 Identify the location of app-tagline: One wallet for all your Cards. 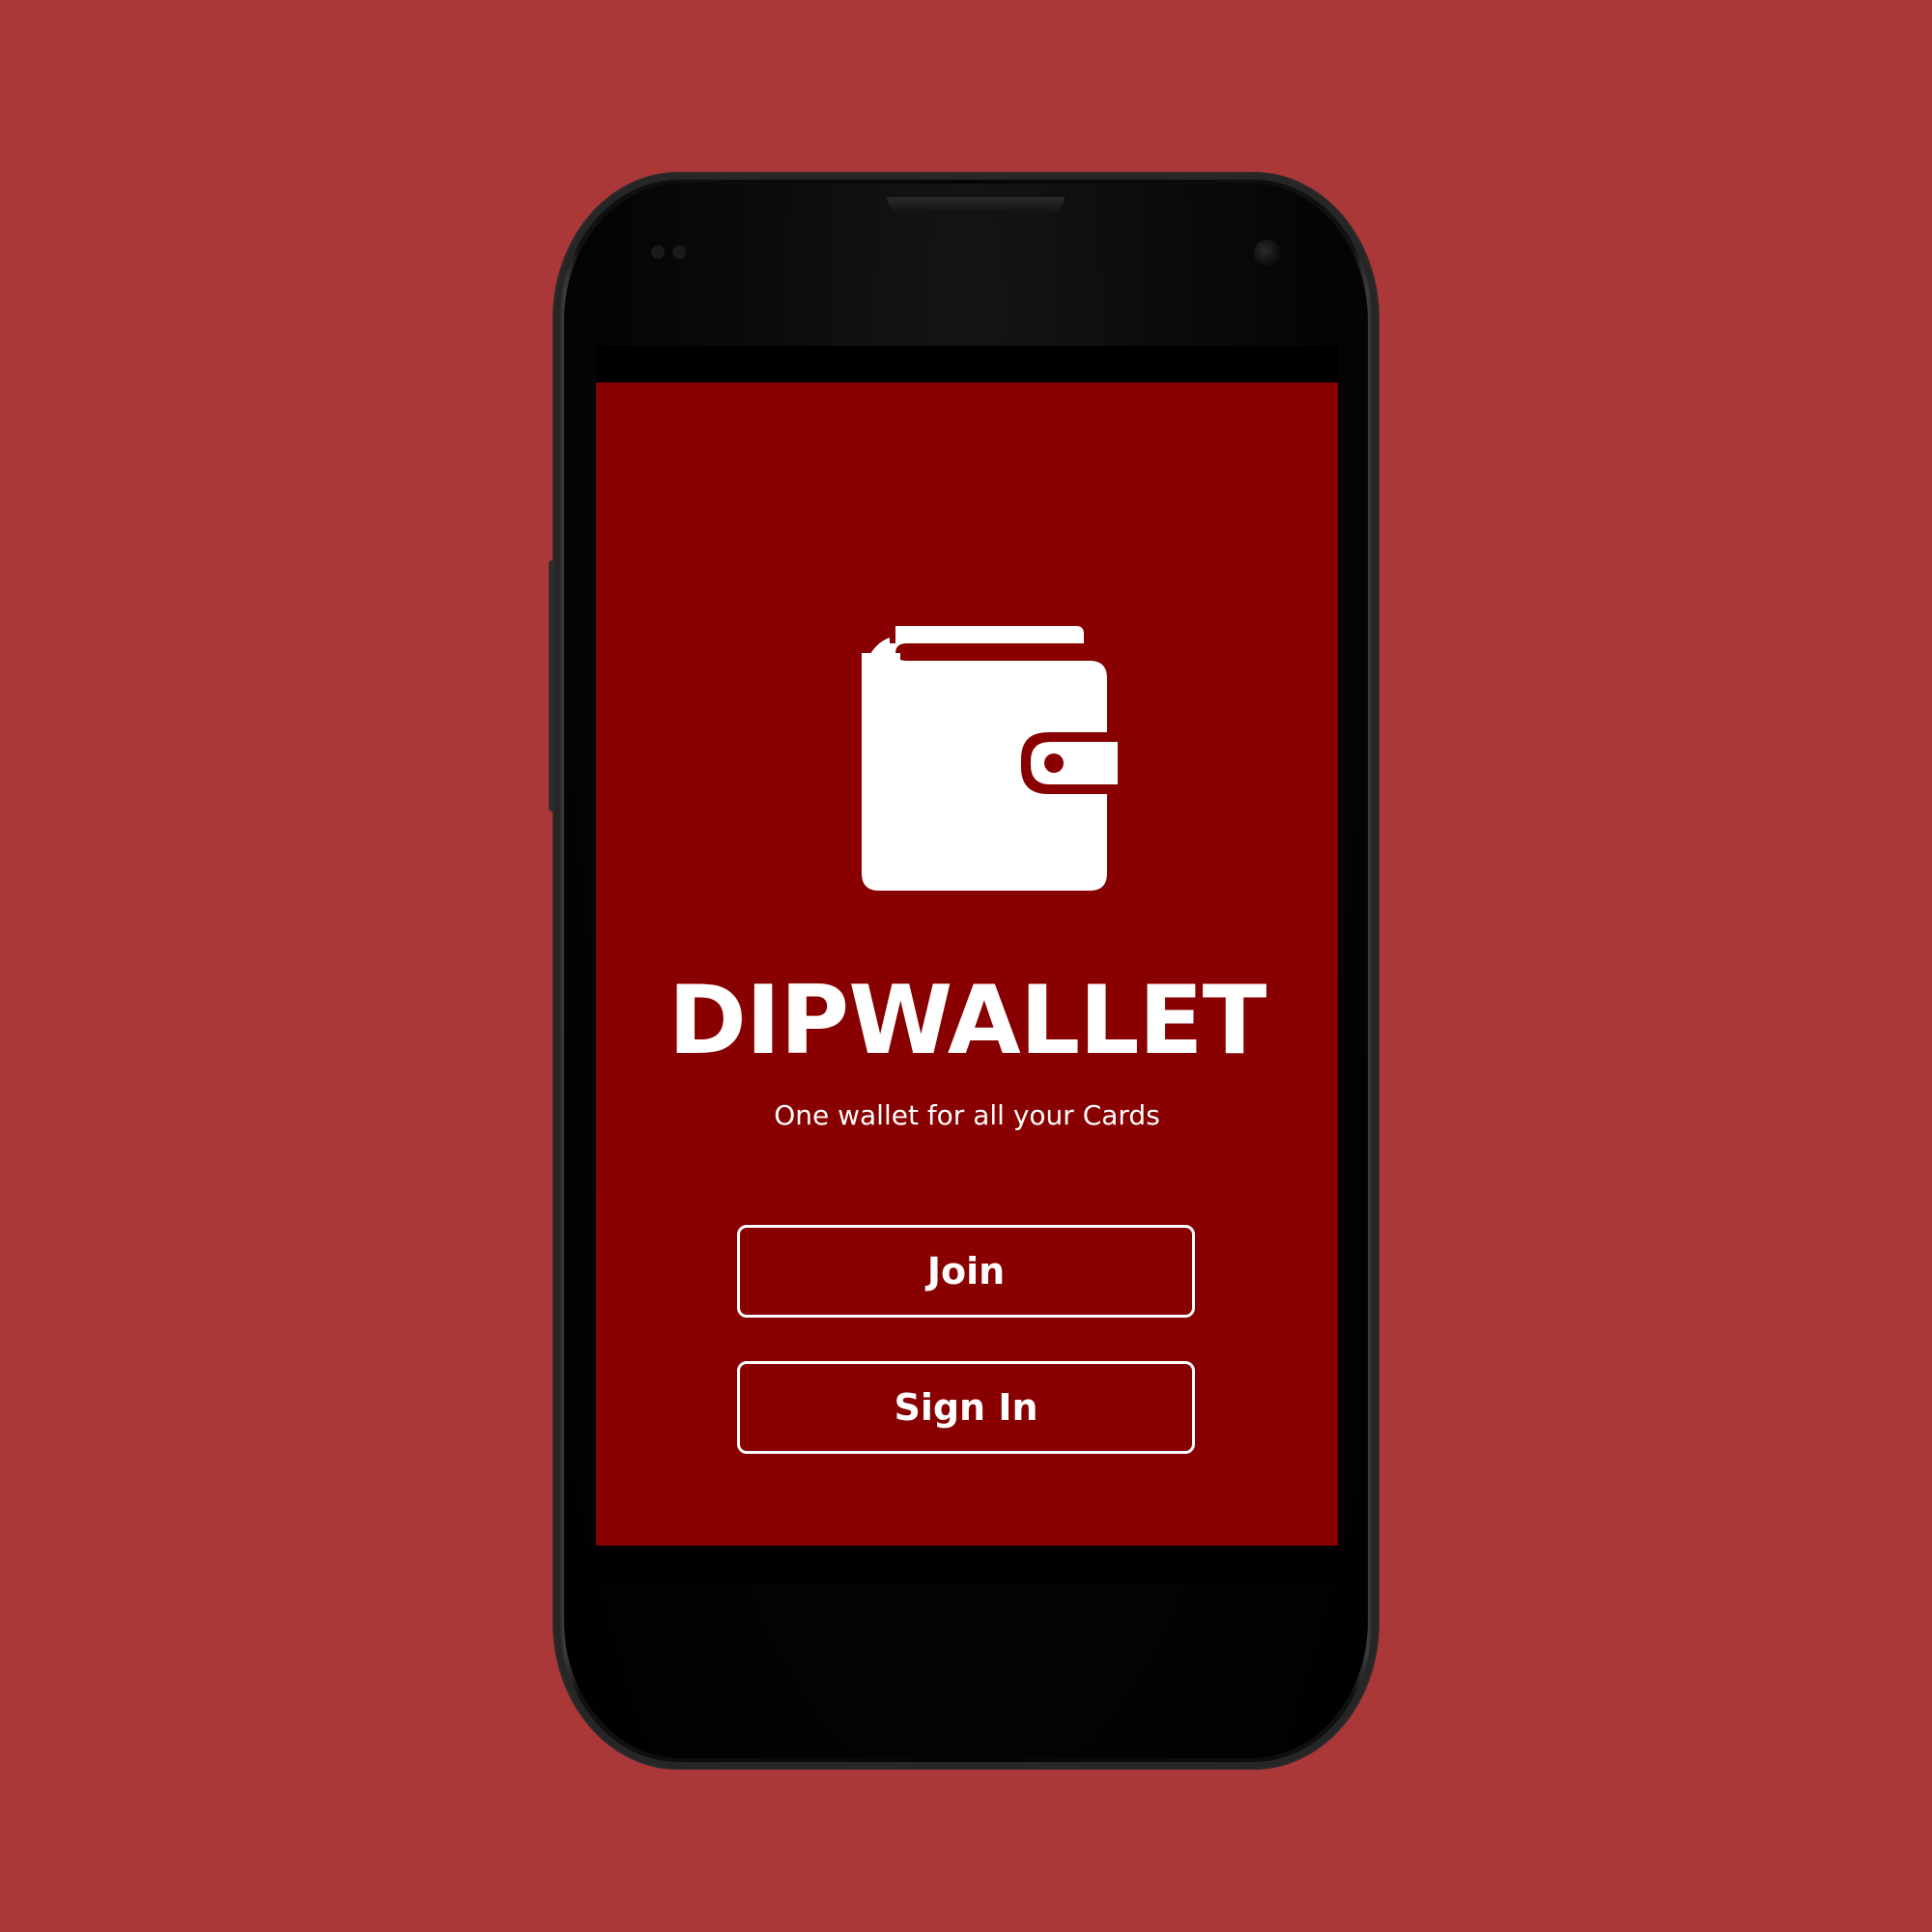
(967, 1115).